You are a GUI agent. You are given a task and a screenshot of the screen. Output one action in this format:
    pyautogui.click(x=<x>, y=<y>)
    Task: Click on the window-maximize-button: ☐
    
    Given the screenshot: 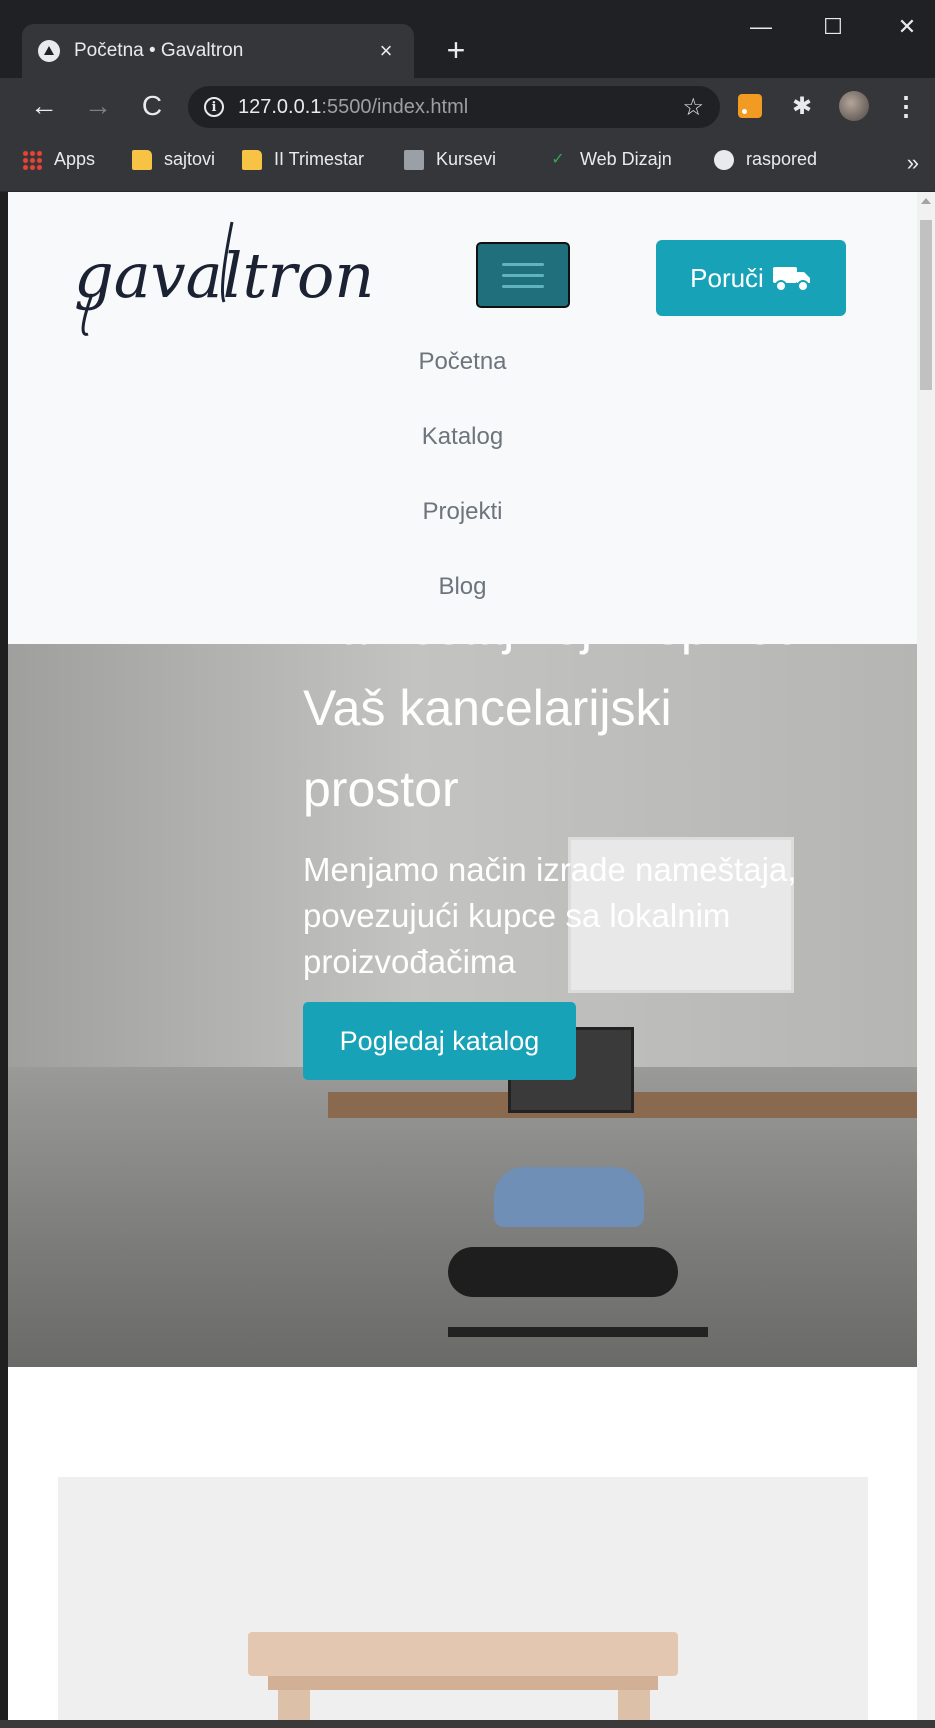 What is the action you would take?
    pyautogui.click(x=833, y=27)
    